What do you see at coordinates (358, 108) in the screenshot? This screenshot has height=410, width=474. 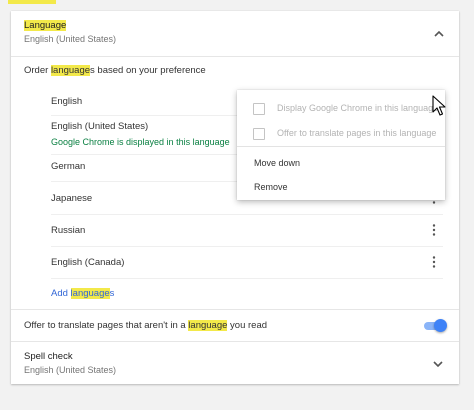 I see `display-language-label: Display Google Chrome in this language` at bounding box center [358, 108].